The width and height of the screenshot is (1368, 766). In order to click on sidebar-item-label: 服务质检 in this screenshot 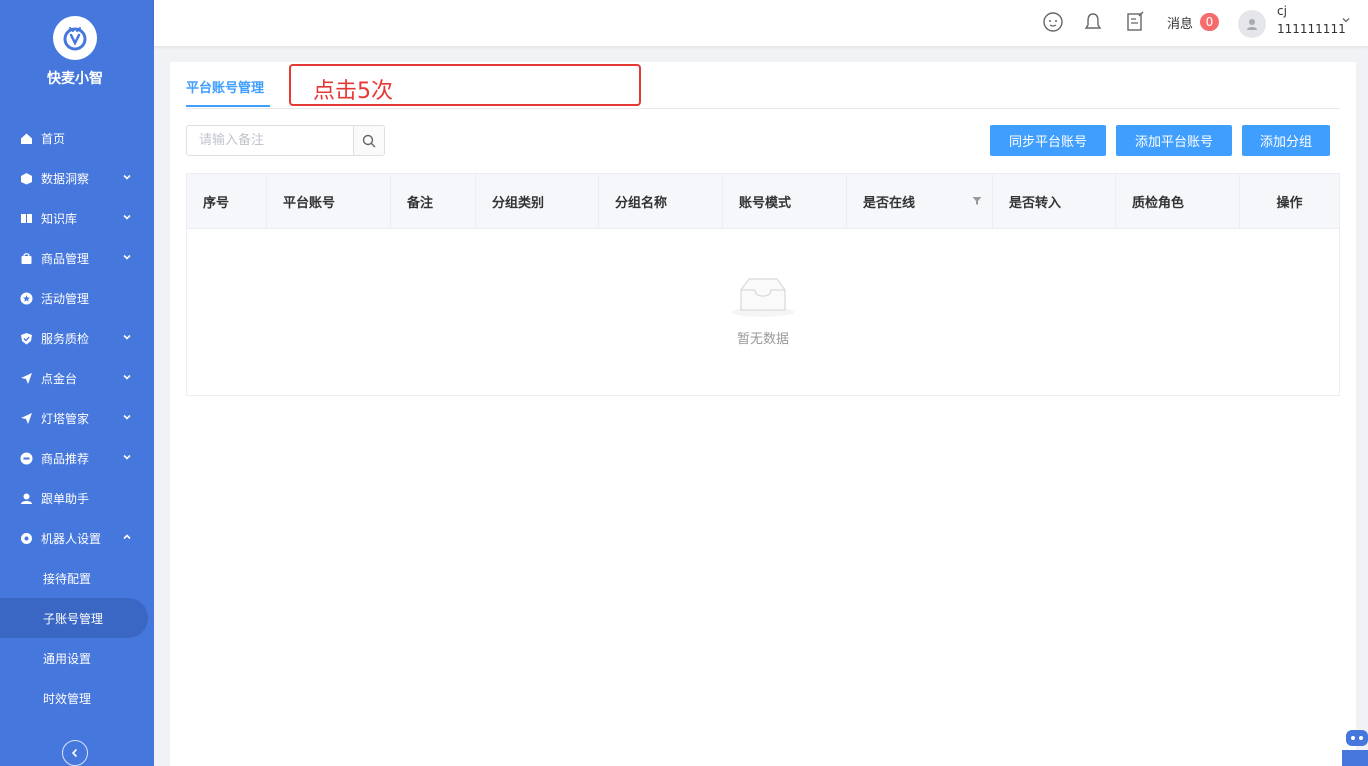, I will do `click(65, 338)`.